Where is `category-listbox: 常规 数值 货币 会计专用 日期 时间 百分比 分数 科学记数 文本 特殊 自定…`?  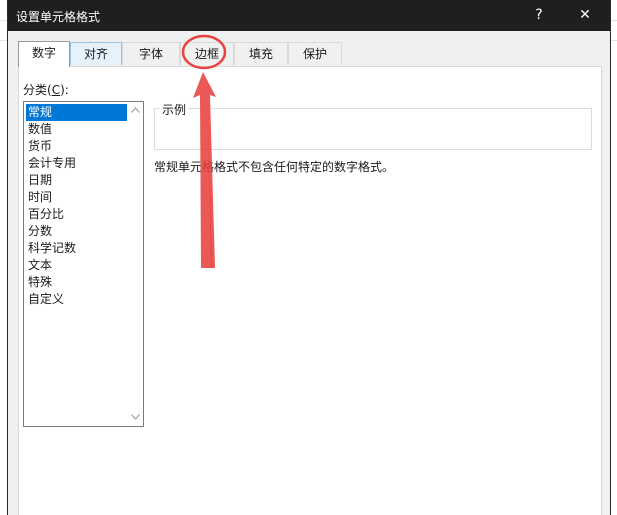 category-listbox: 常规 数值 货币 会计专用 日期 时间 百分比 分数 科学记数 文本 特殊 自定… is located at coordinates (83, 264).